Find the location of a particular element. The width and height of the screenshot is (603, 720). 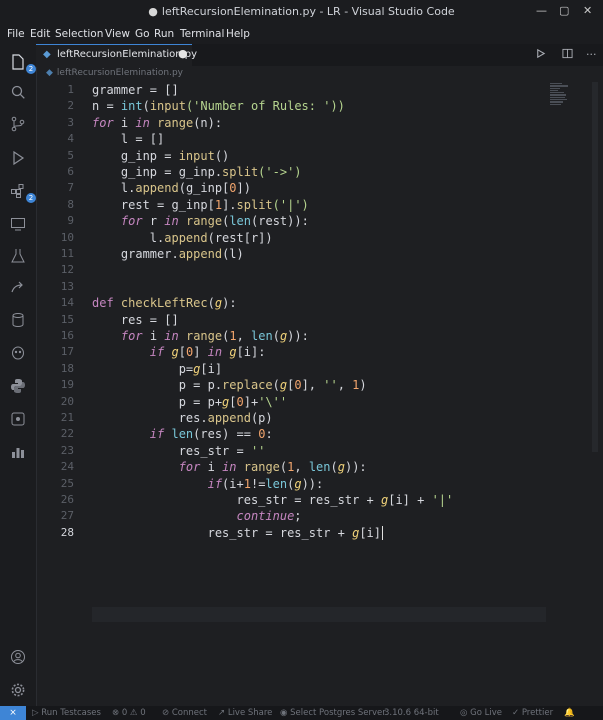

python-file-icon: ◆ is located at coordinates (47, 54).